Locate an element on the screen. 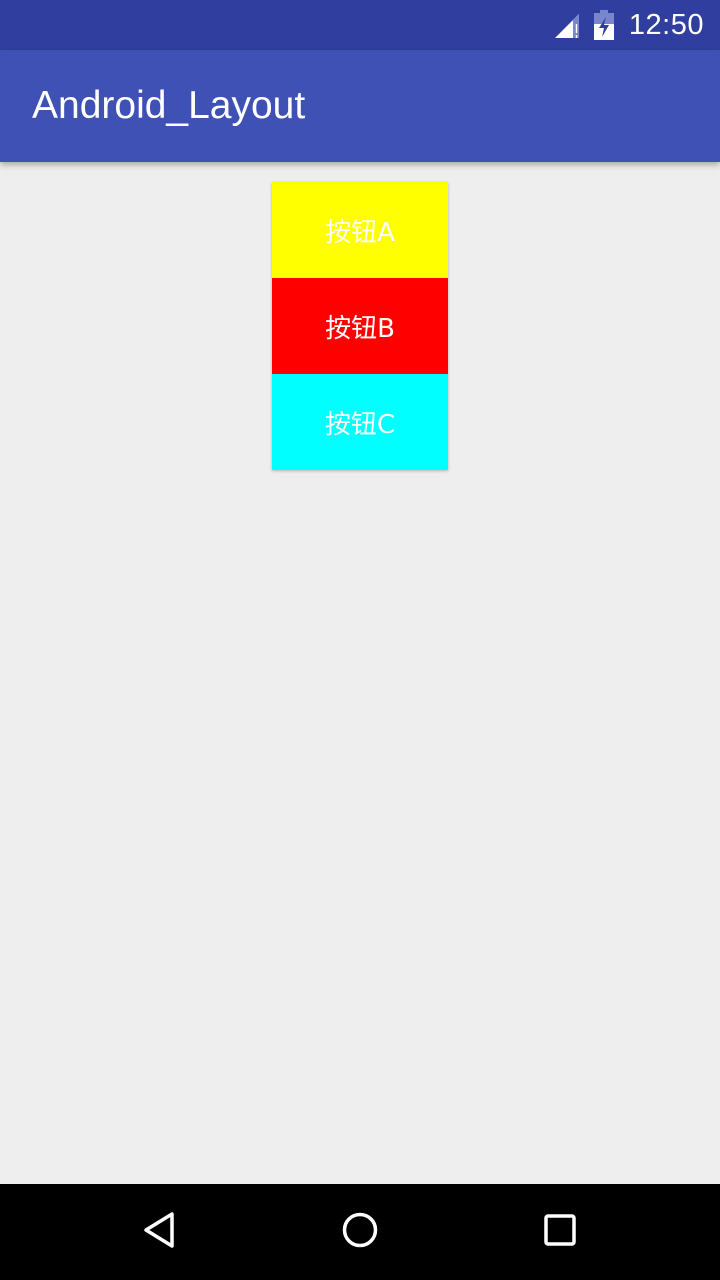 The image size is (720, 1280). recents-icon is located at coordinates (560, 1232).